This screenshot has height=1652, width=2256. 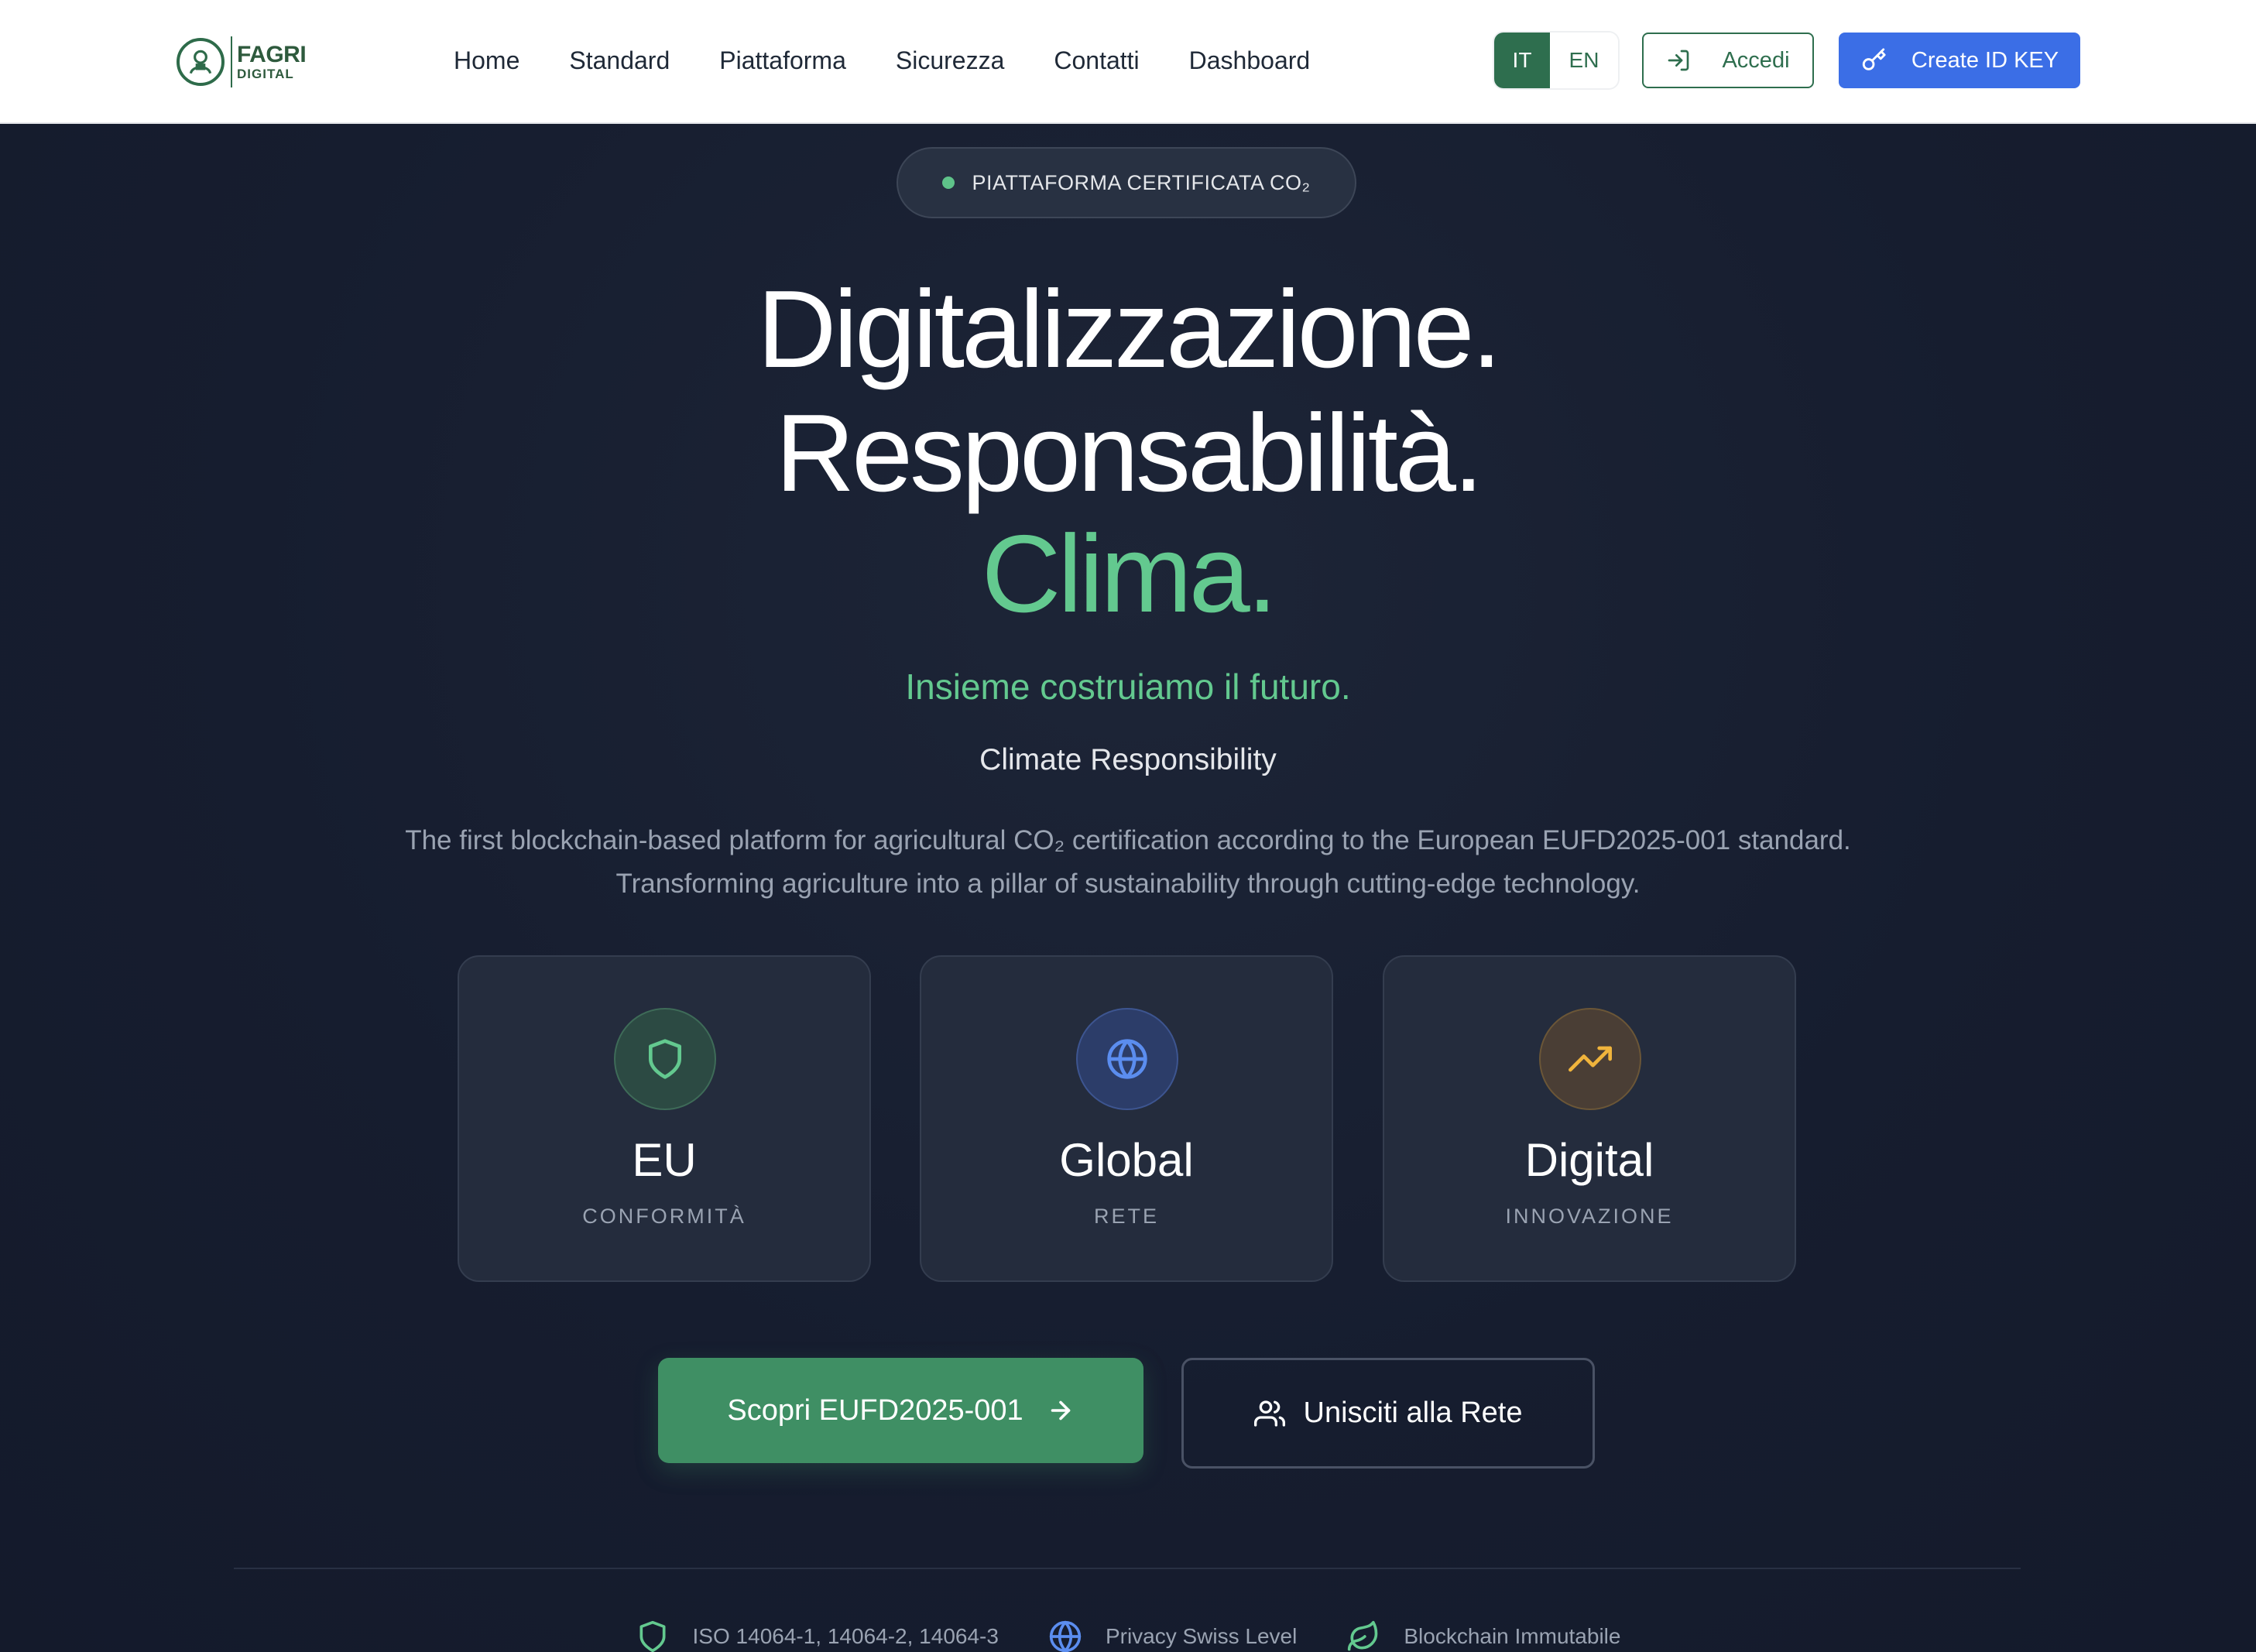 I want to click on login-button: Accedi, so click(x=1728, y=61).